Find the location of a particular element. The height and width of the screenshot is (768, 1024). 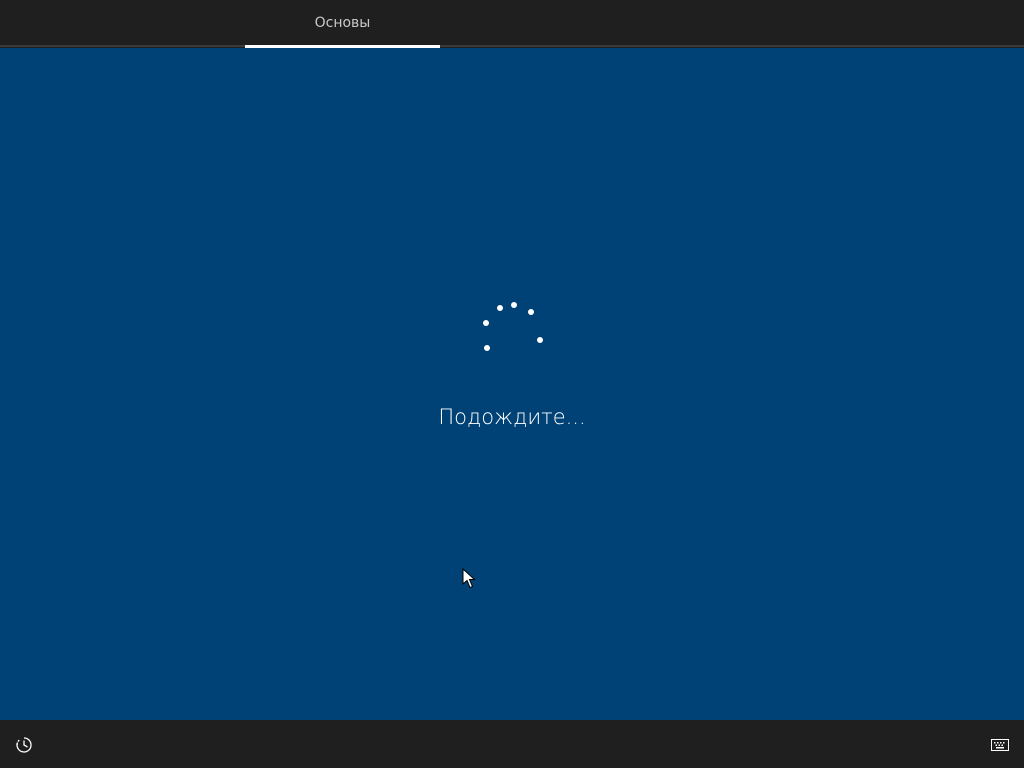

tab-basics: Основы is located at coordinates (342, 24).